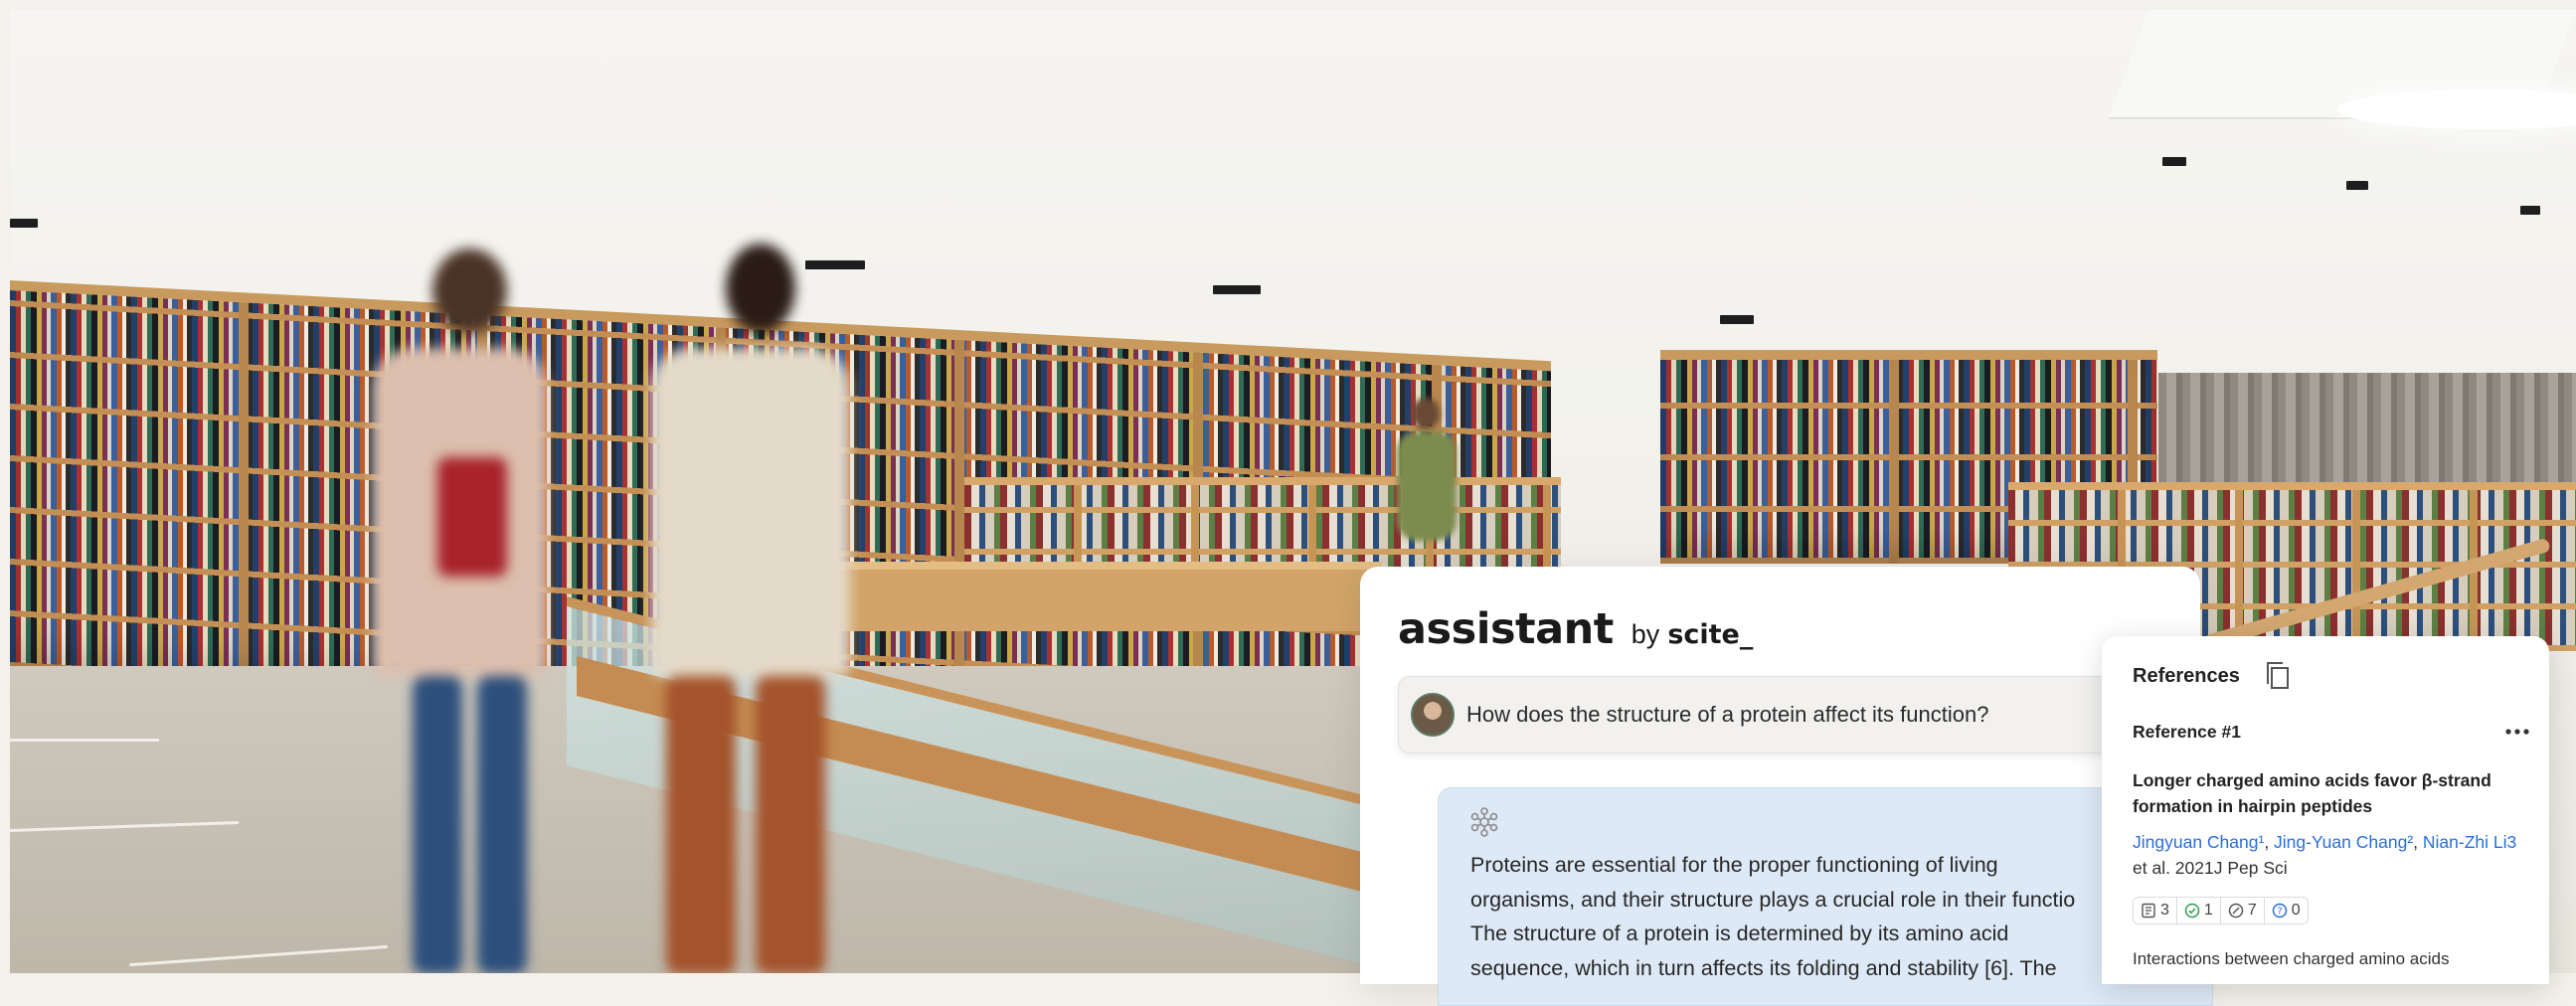 The height and width of the screenshot is (1006, 2576). I want to click on assistant-brand: assistant by scite_, so click(1575, 629).